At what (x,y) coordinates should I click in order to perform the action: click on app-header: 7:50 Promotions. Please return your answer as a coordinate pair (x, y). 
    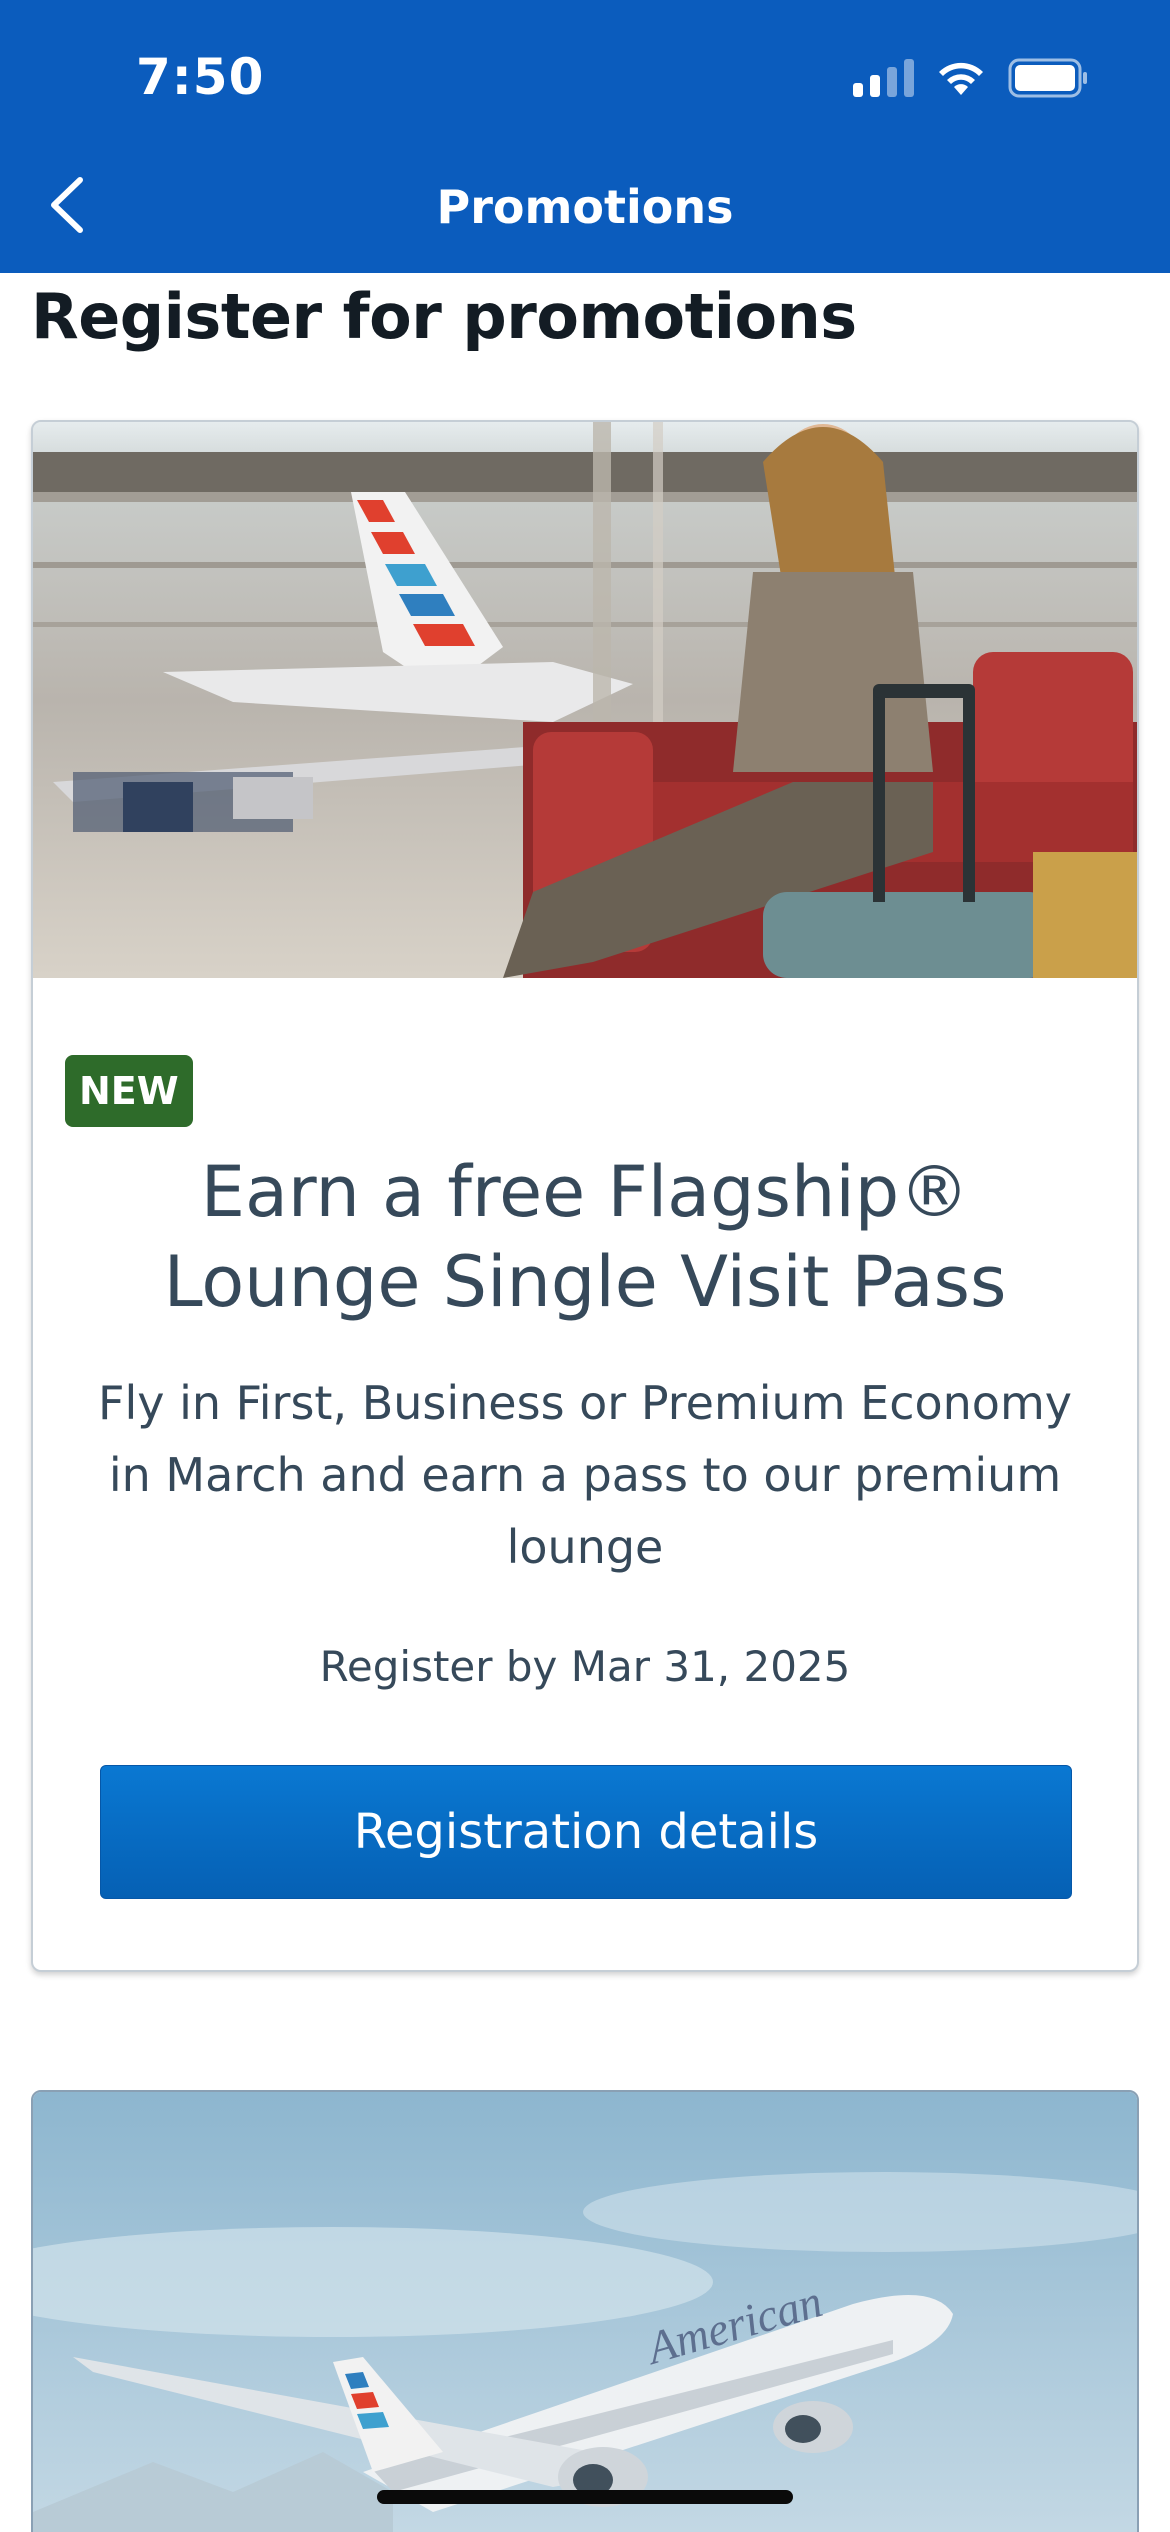
    Looking at the image, I should click on (585, 136).